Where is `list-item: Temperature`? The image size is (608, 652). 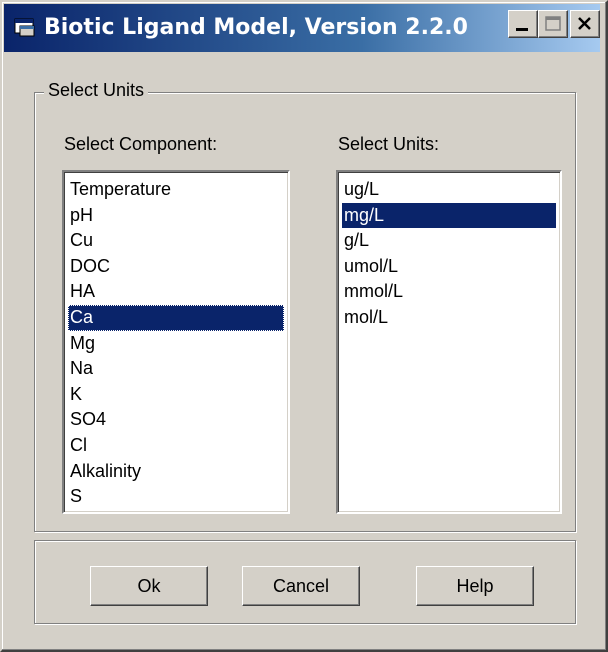
list-item: Temperature is located at coordinates (176, 190).